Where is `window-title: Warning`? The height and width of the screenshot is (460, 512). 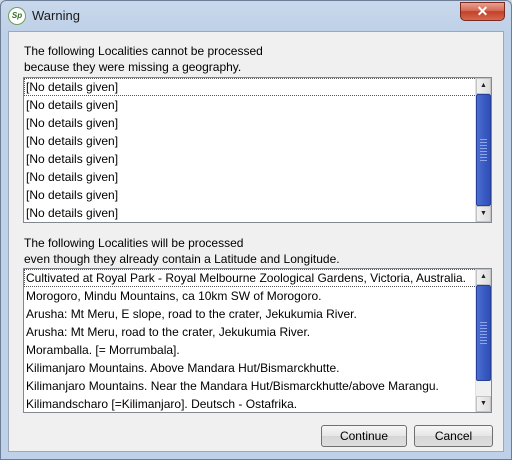
window-title: Warning is located at coordinates (56, 15).